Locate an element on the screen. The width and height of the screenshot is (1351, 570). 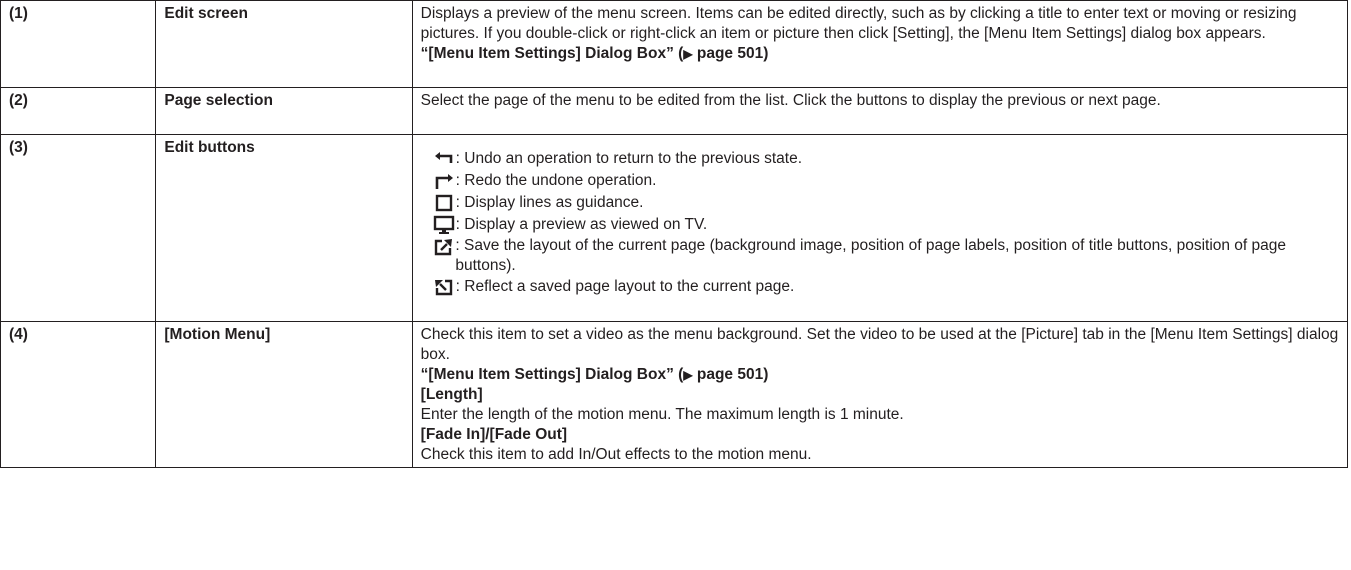
button-description-text: : Display lines as guidance. is located at coordinates (549, 202).